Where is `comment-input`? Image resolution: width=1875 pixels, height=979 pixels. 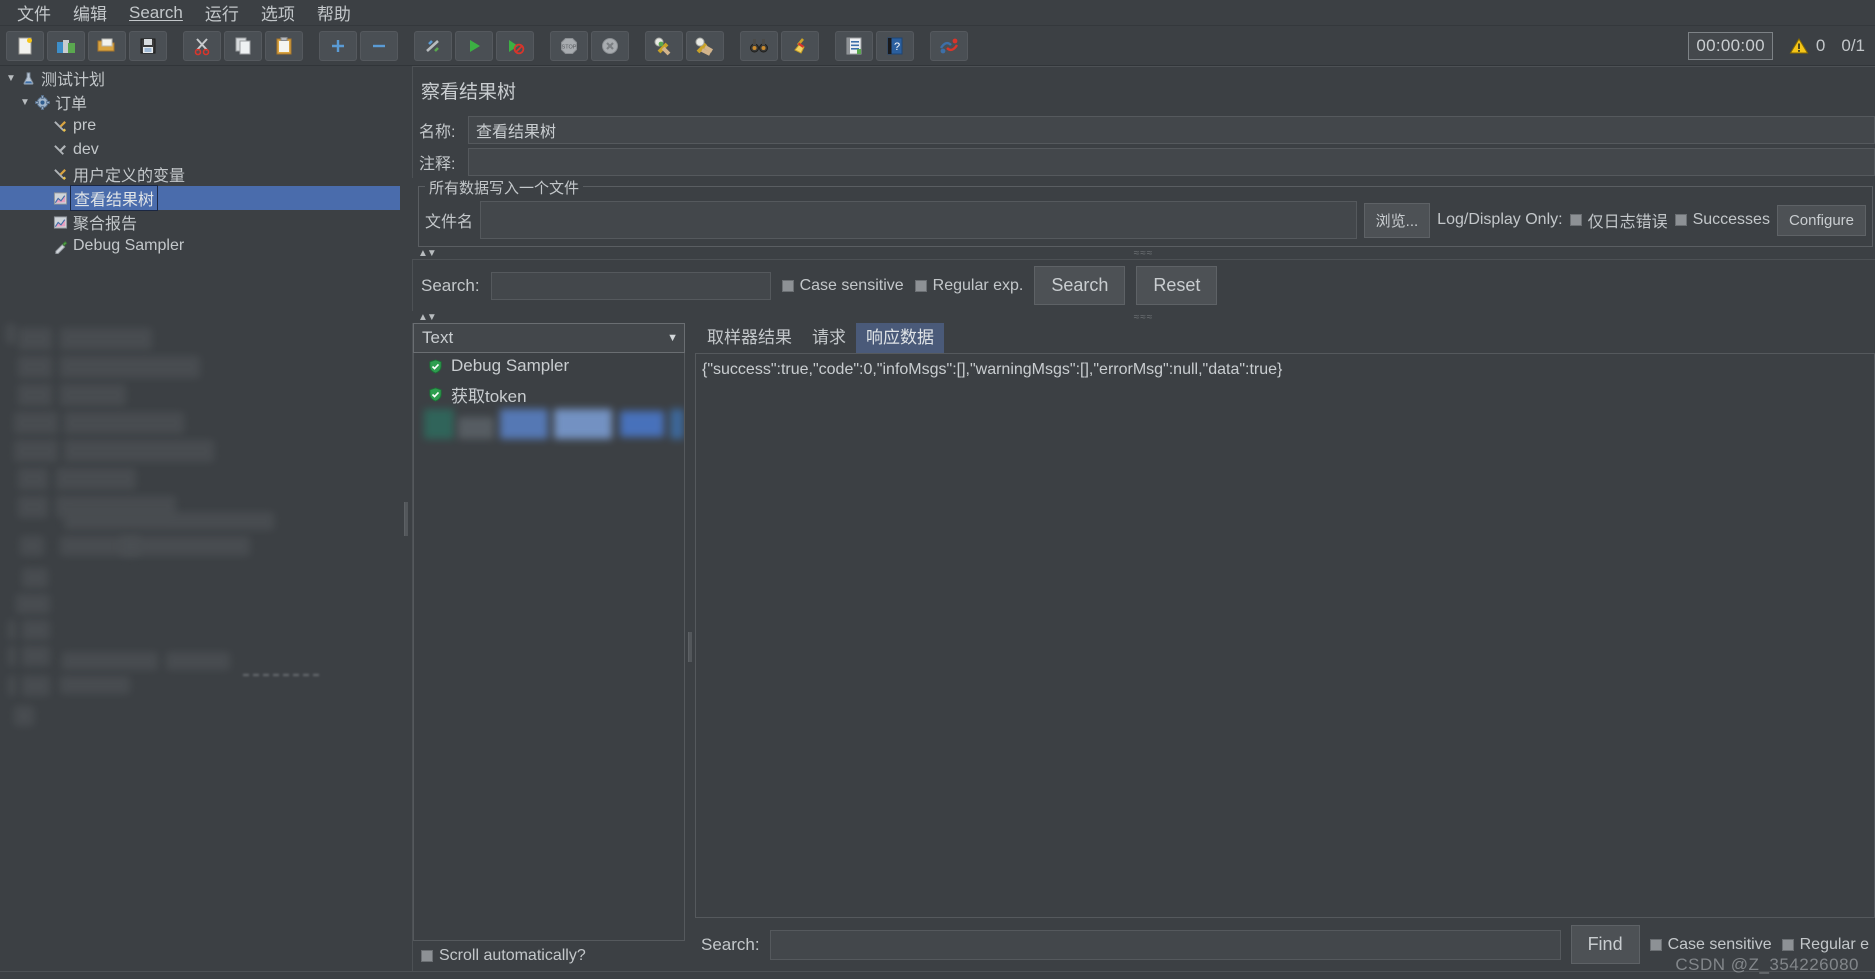 comment-input is located at coordinates (1171, 162).